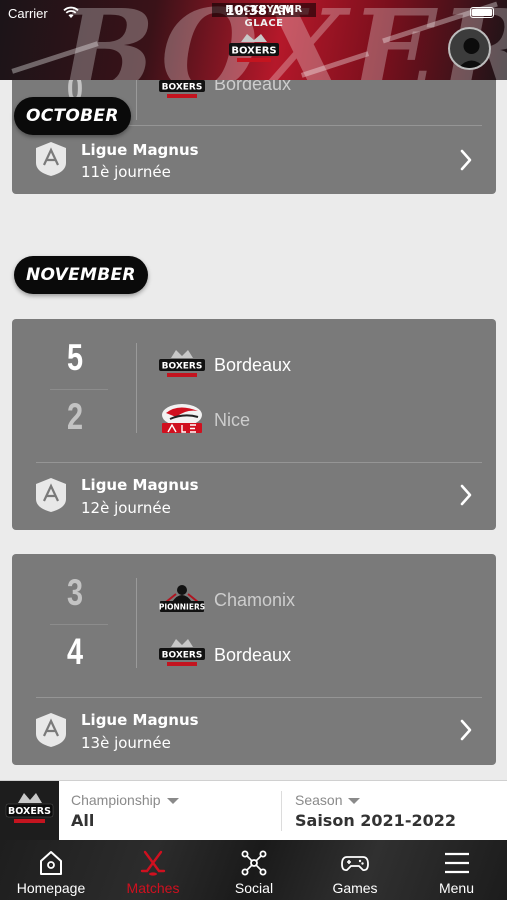 The width and height of the screenshot is (507, 900). What do you see at coordinates (75, 416) in the screenshot?
I see `away-score: 2` at bounding box center [75, 416].